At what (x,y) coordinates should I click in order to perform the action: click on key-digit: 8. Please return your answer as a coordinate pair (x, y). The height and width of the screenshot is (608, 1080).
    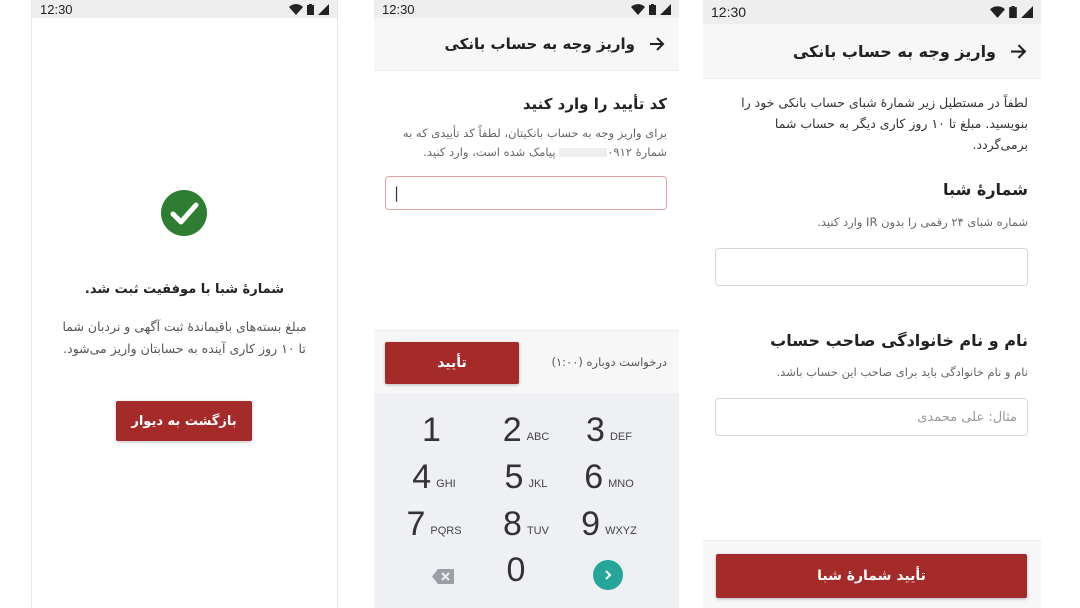
    Looking at the image, I should click on (512, 523).